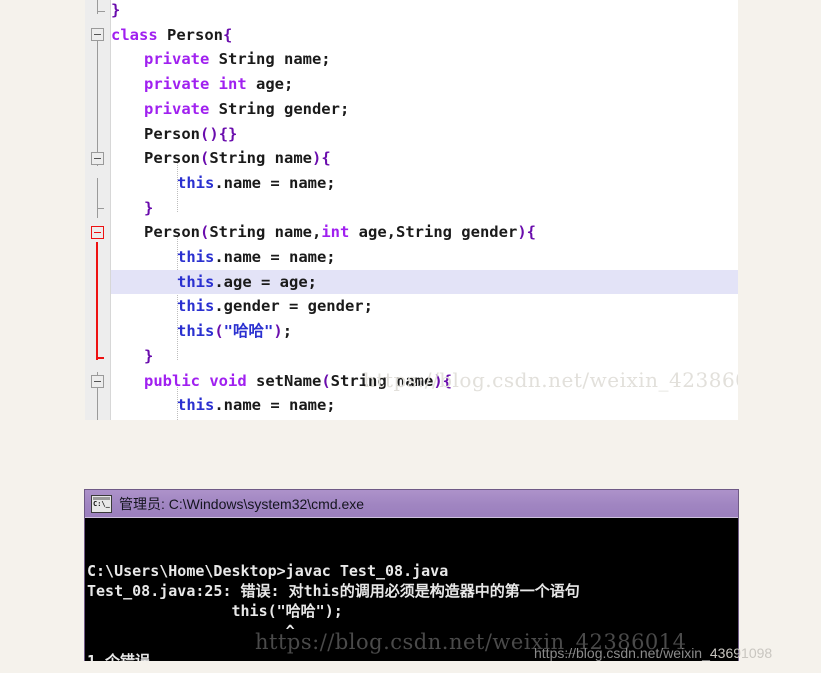 This screenshot has height=673, width=821. Describe the element at coordinates (424, 84) in the screenshot. I see `code-line: private int age;` at that location.